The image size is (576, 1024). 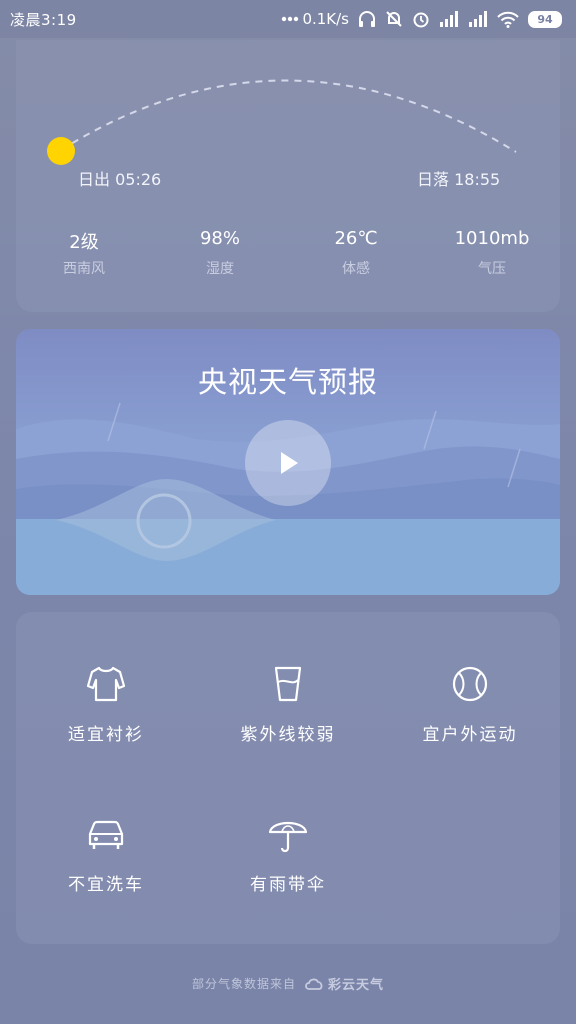 I want to click on stat-label: 气压, so click(x=492, y=269).